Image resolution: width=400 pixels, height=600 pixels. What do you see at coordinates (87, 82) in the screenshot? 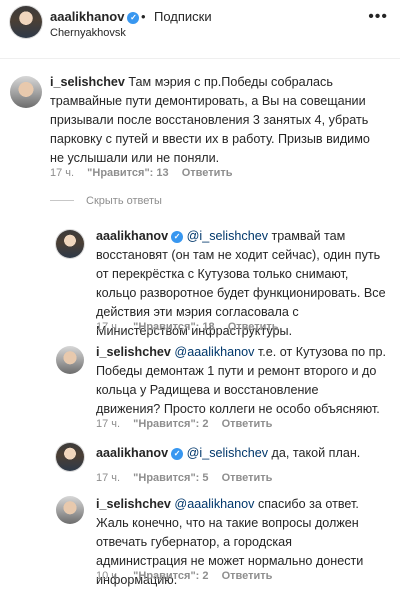
I see `comment-username: i_selishchev` at bounding box center [87, 82].